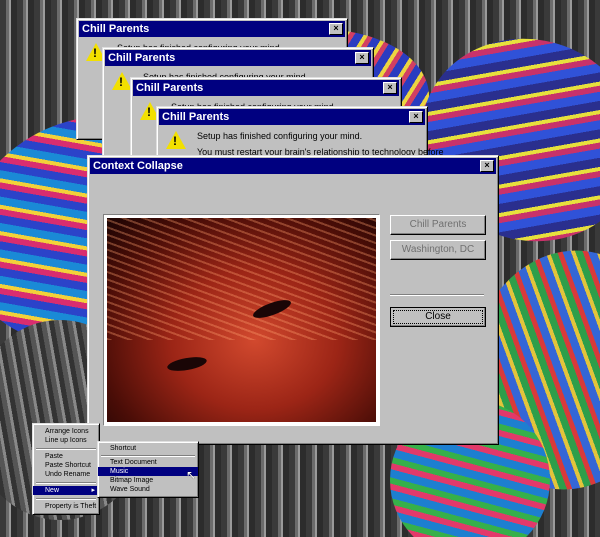 The height and width of the screenshot is (537, 600). Describe the element at coordinates (66, 465) in the screenshot. I see `menu-item-paste-shortcut: Paste Shortcut` at that location.